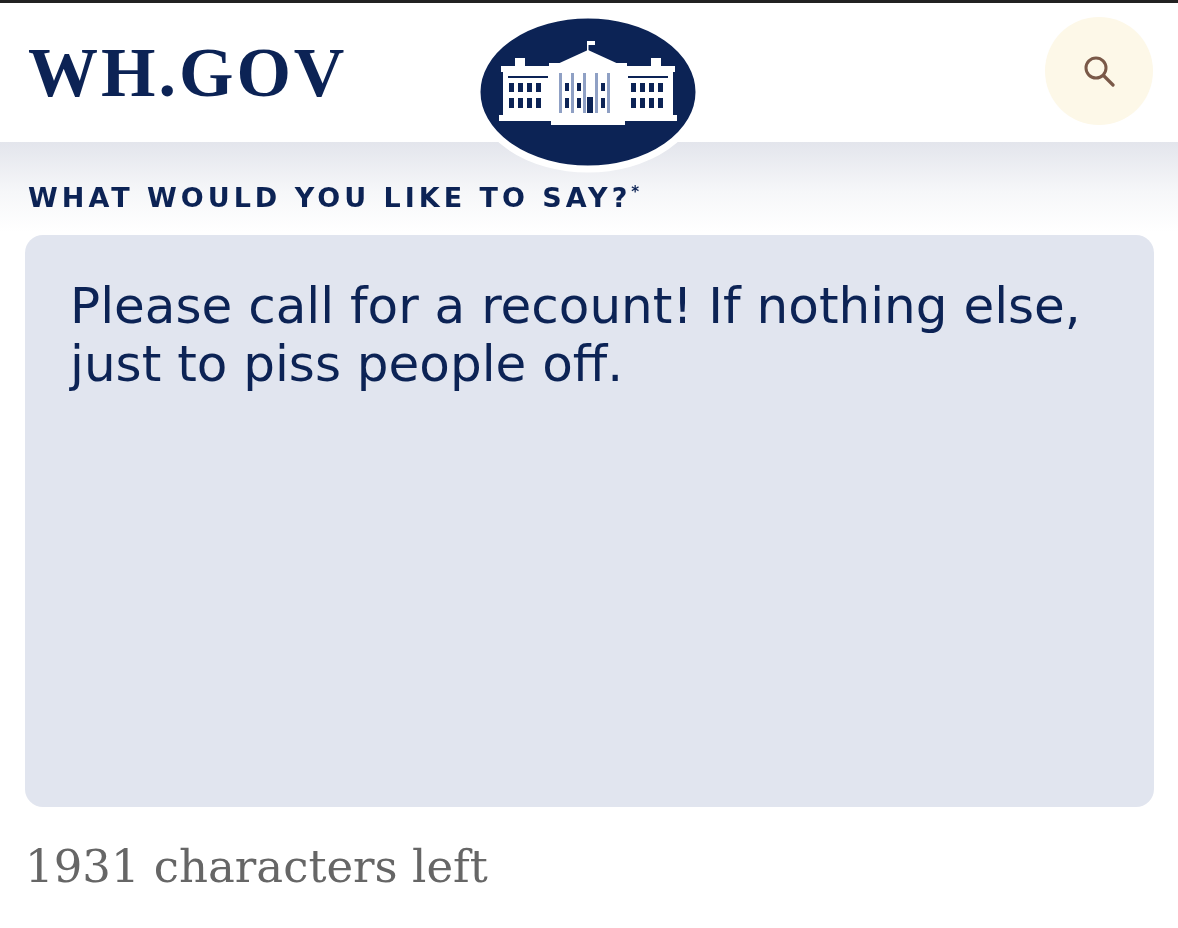 The image size is (1178, 928). Describe the element at coordinates (188, 72) in the screenshot. I see `site-logo: WH.GOV` at that location.